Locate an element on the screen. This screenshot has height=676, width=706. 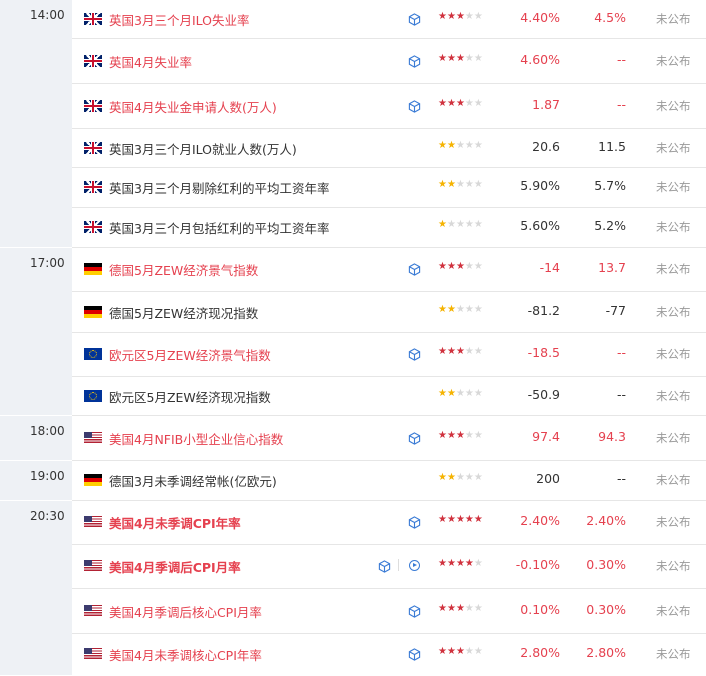
play-icon is located at coordinates (414, 565).